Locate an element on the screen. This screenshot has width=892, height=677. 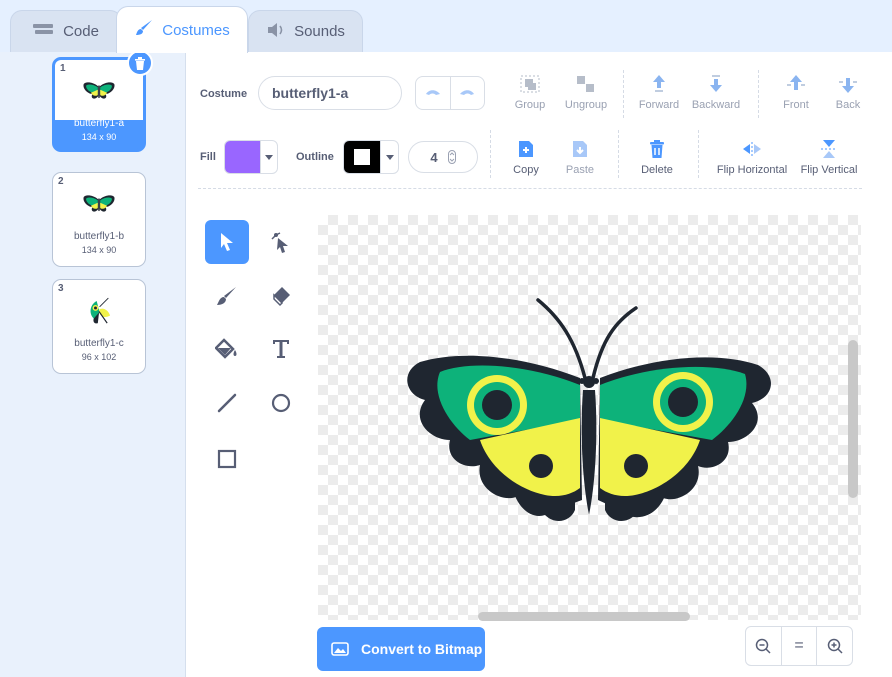
fill-tool is located at coordinates (227, 349).